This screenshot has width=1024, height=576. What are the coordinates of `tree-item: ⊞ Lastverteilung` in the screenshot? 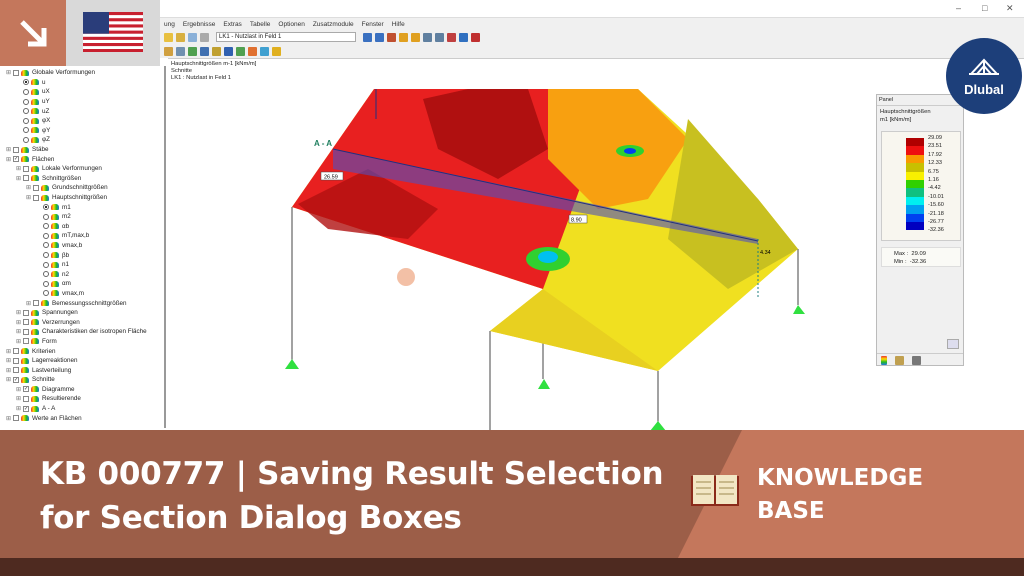 It's located at (82, 370).